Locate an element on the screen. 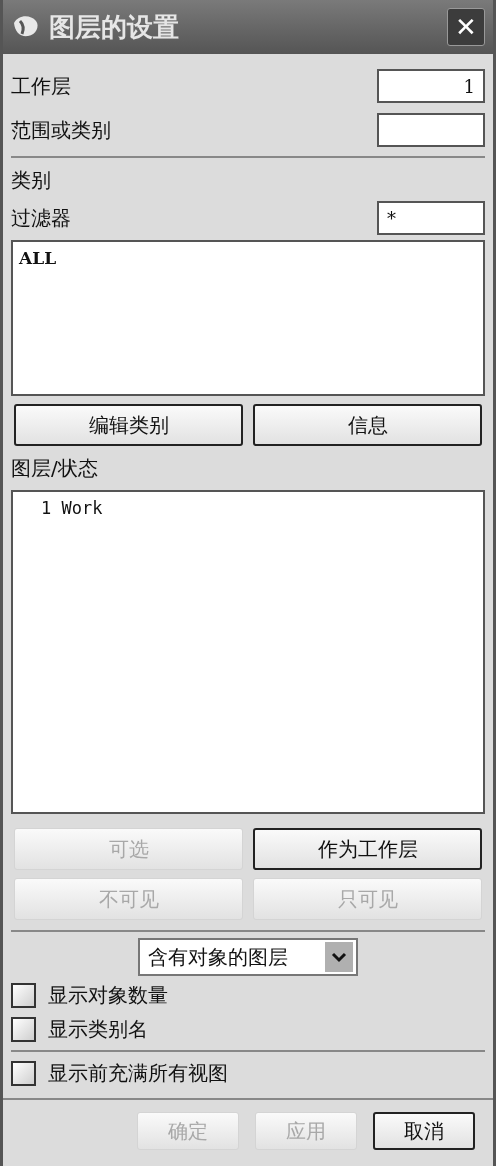 The height and width of the screenshot is (1166, 496). dialog-button: 作为工作层 is located at coordinates (367, 849).